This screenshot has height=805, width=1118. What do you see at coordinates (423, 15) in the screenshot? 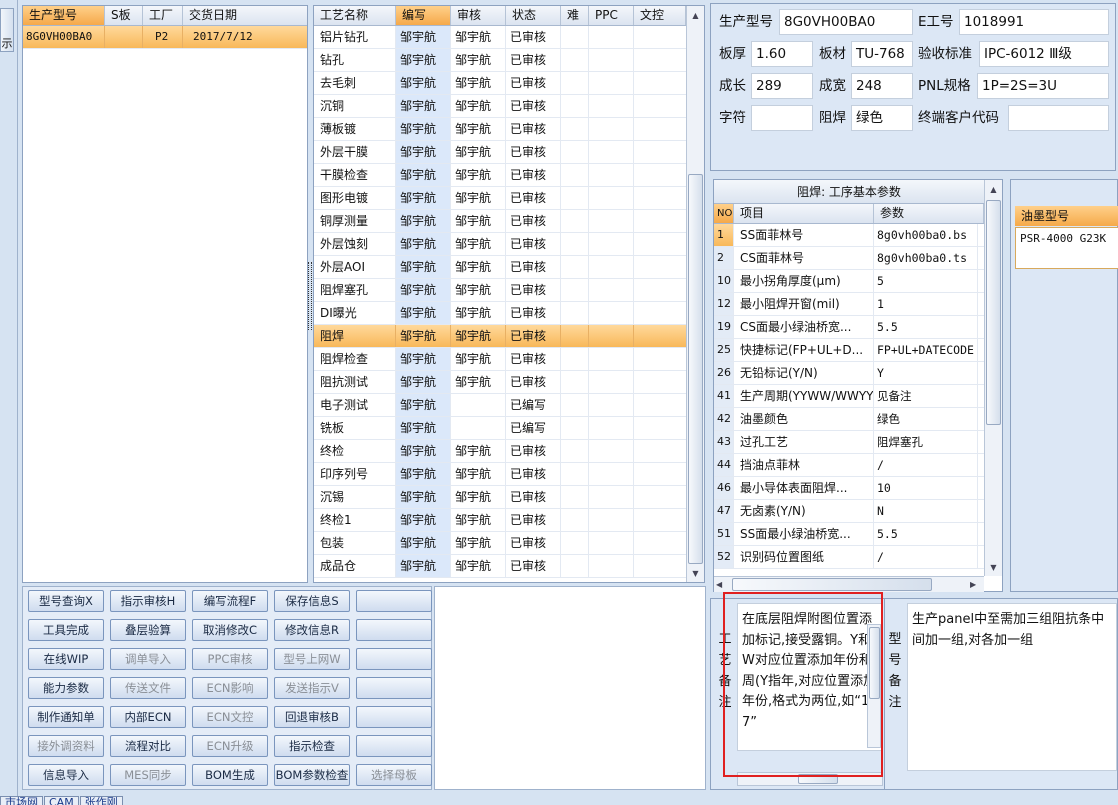
I see `process-col-writer: 编写` at bounding box center [423, 15].